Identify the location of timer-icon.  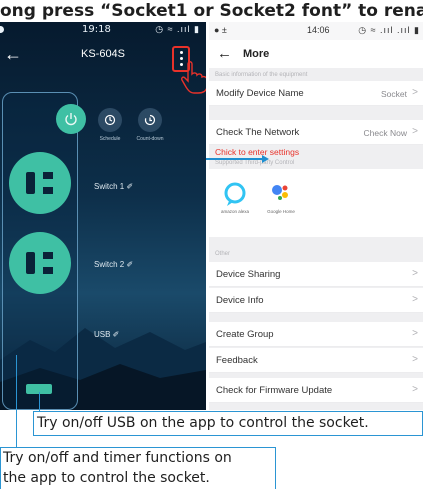
(150, 120).